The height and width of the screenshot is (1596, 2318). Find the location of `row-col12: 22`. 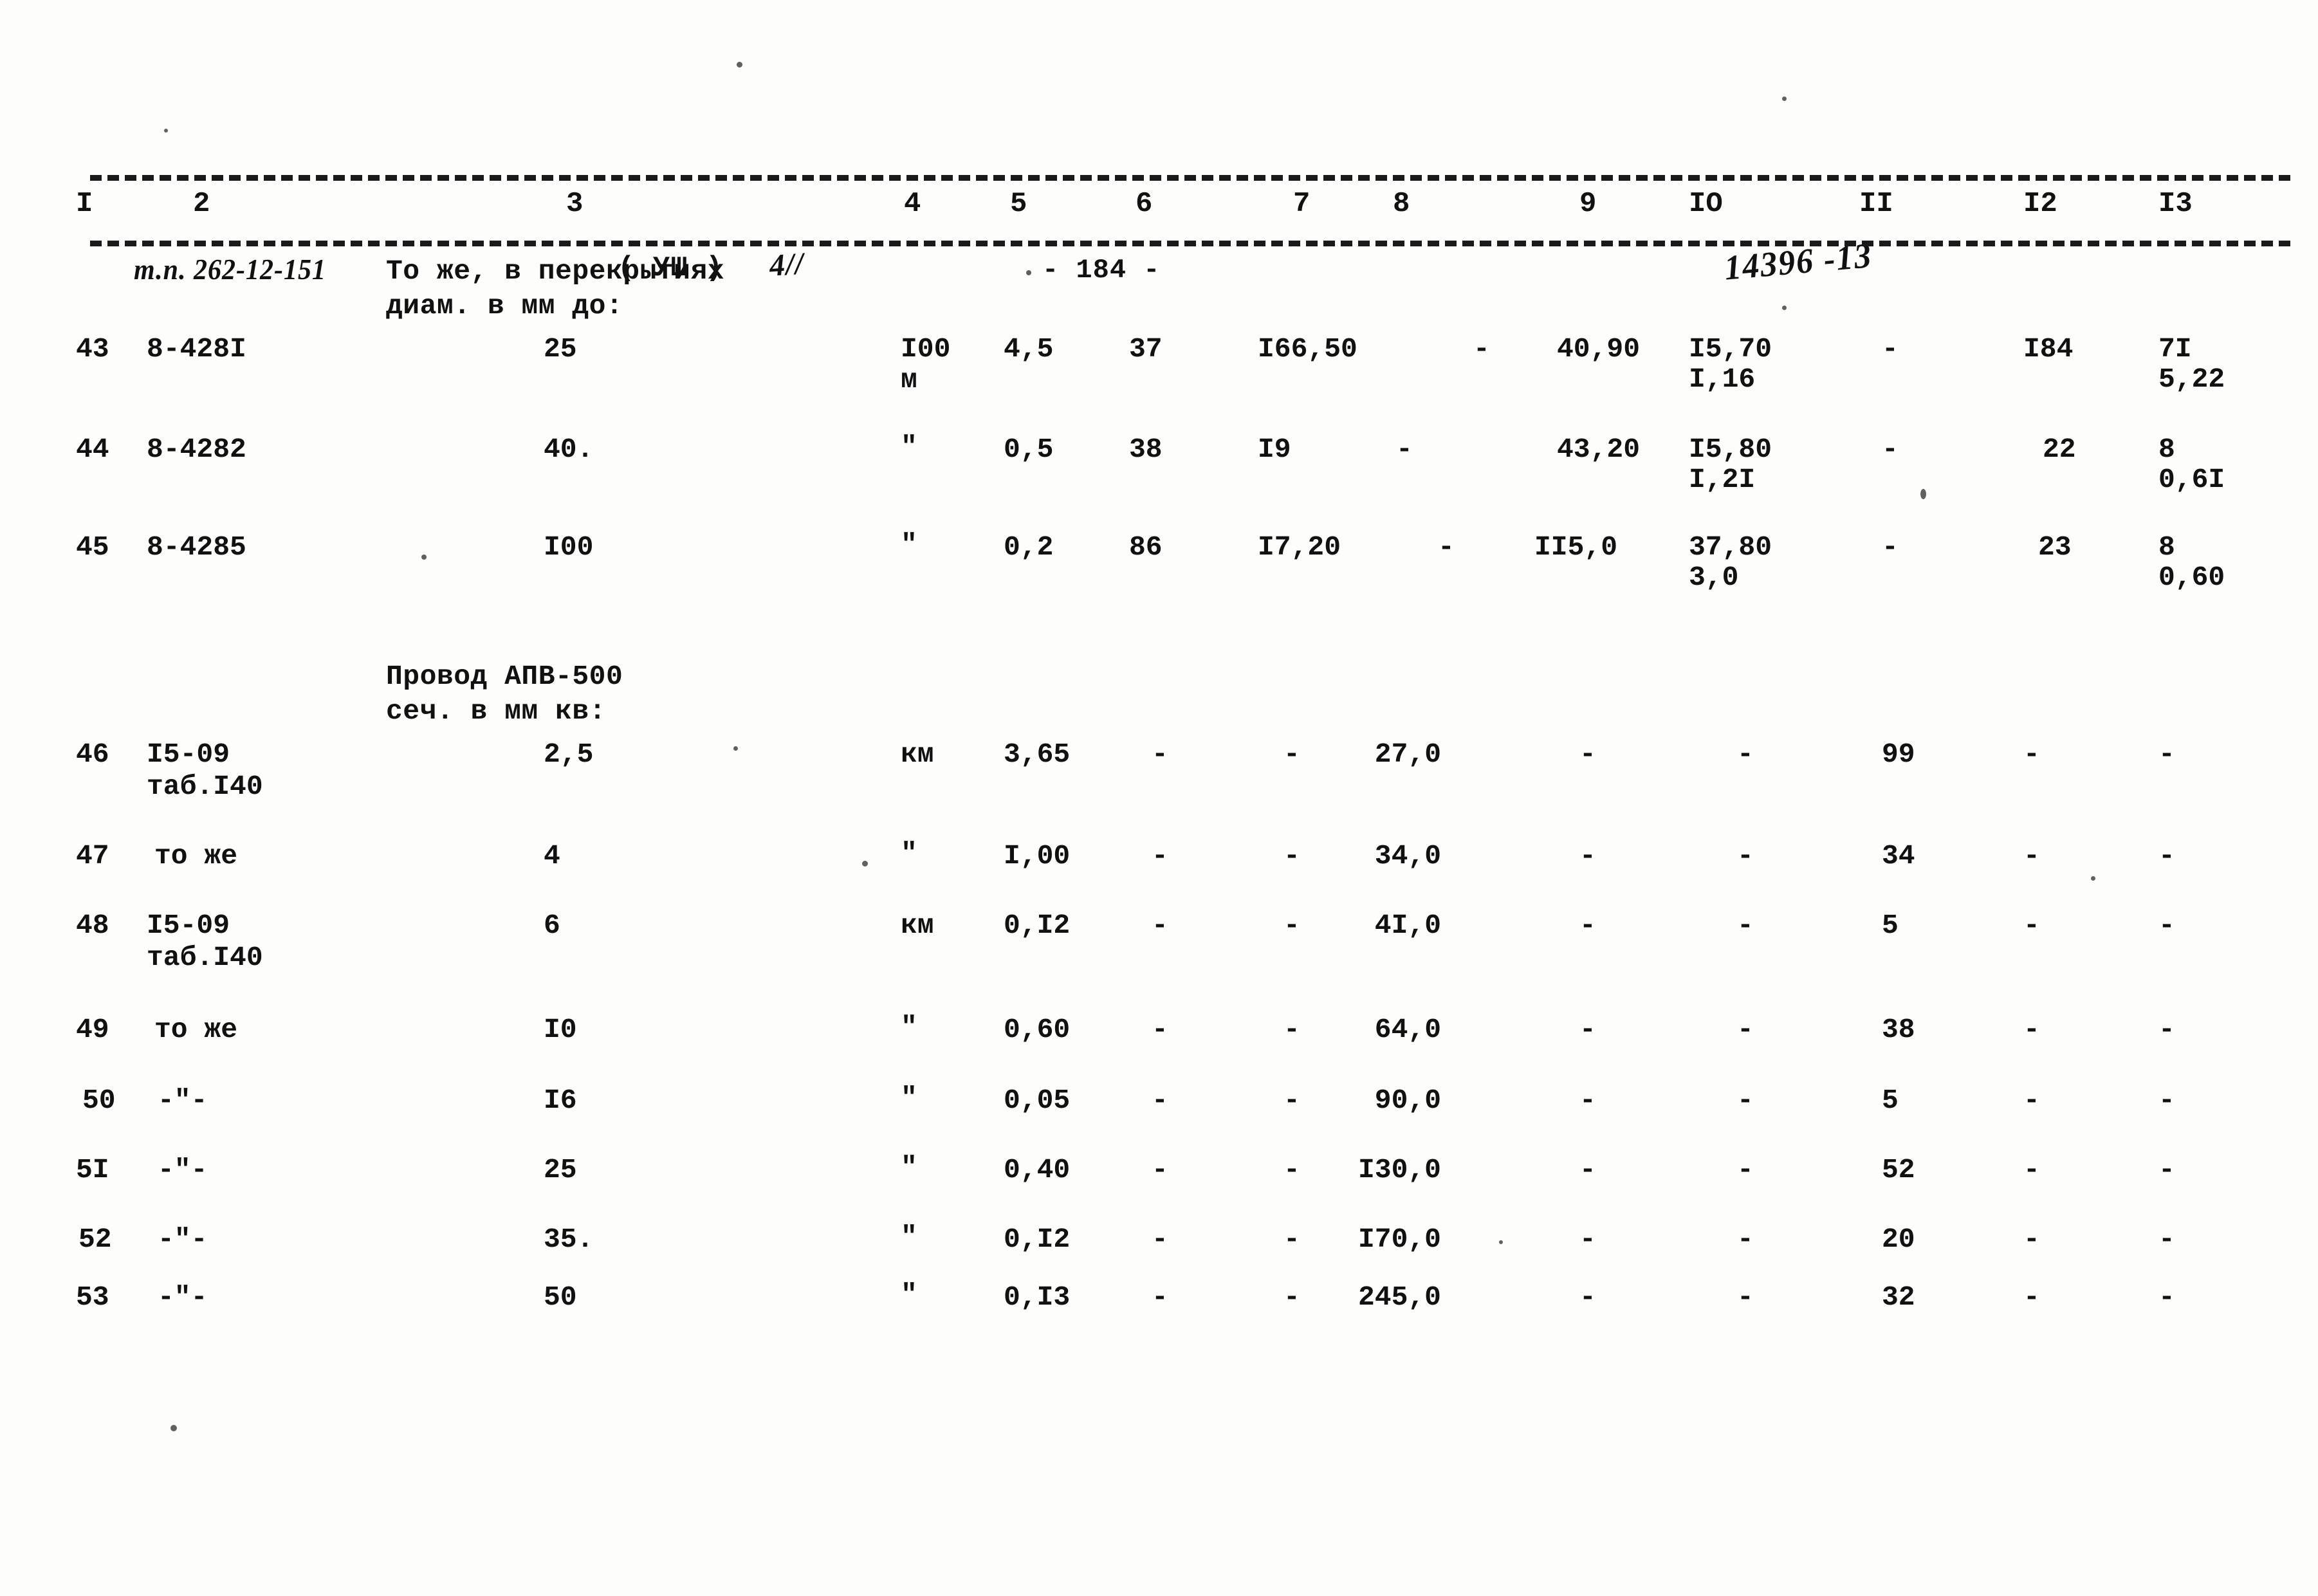

row-col12: 22 is located at coordinates (2059, 449).